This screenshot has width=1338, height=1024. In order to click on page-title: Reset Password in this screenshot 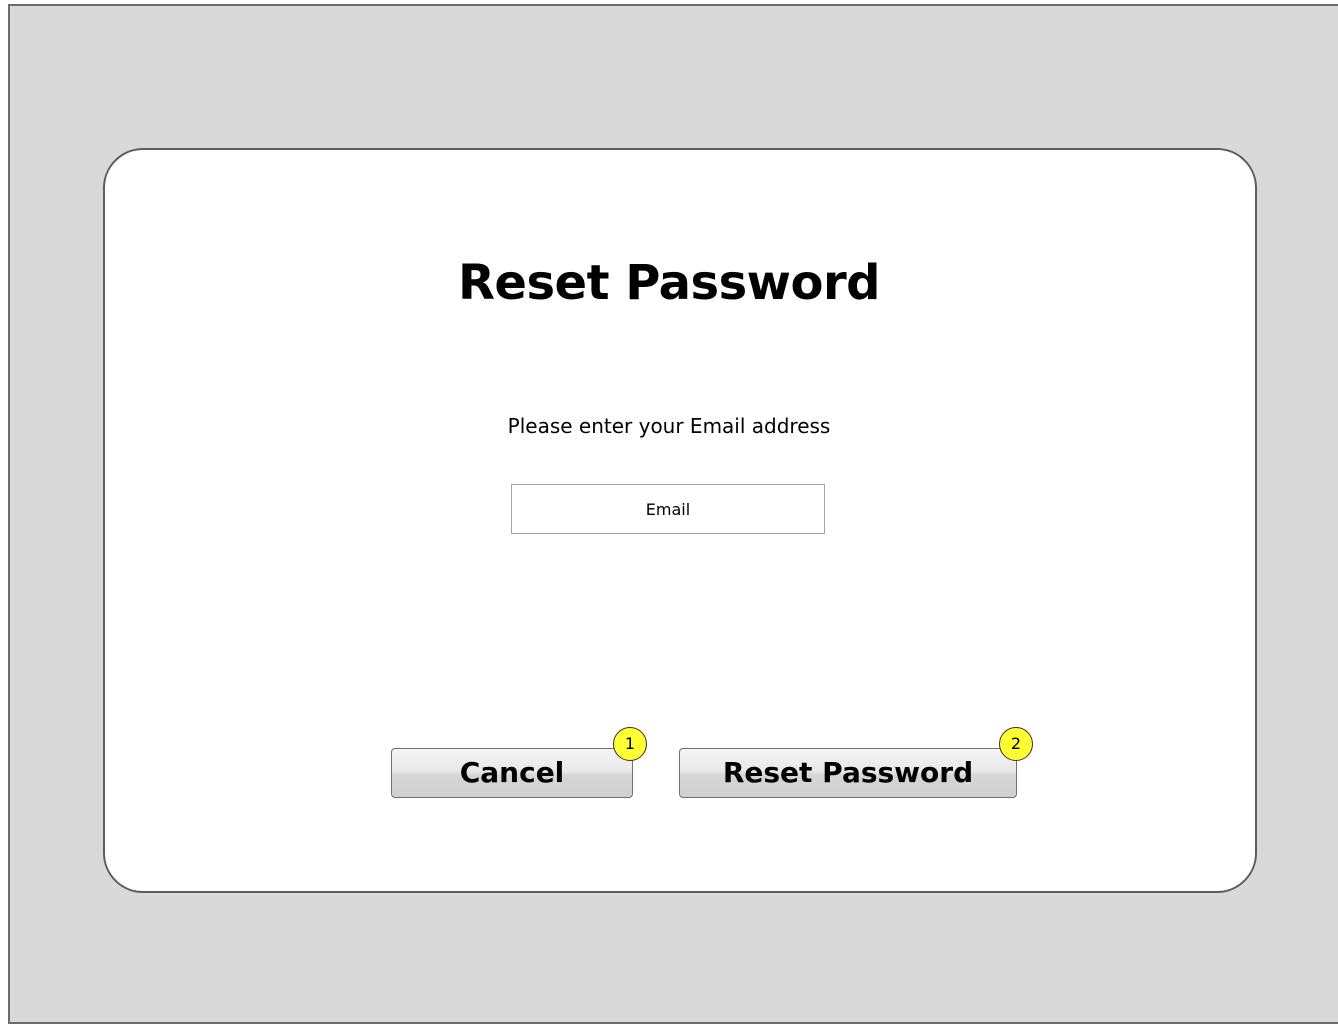, I will do `click(669, 283)`.